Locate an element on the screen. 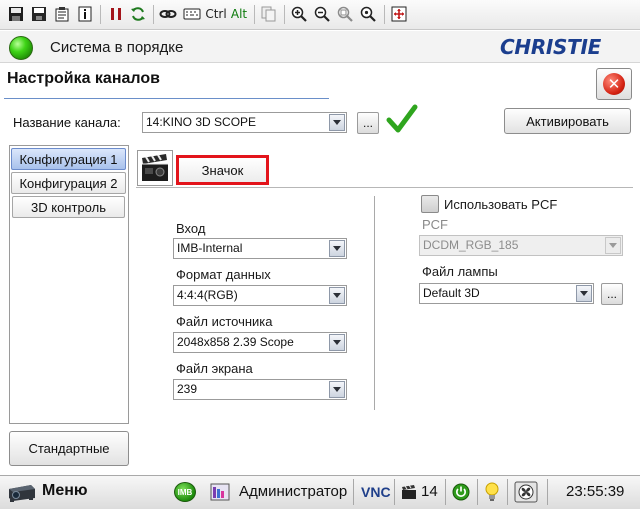  close-button: ✕ is located at coordinates (614, 84).